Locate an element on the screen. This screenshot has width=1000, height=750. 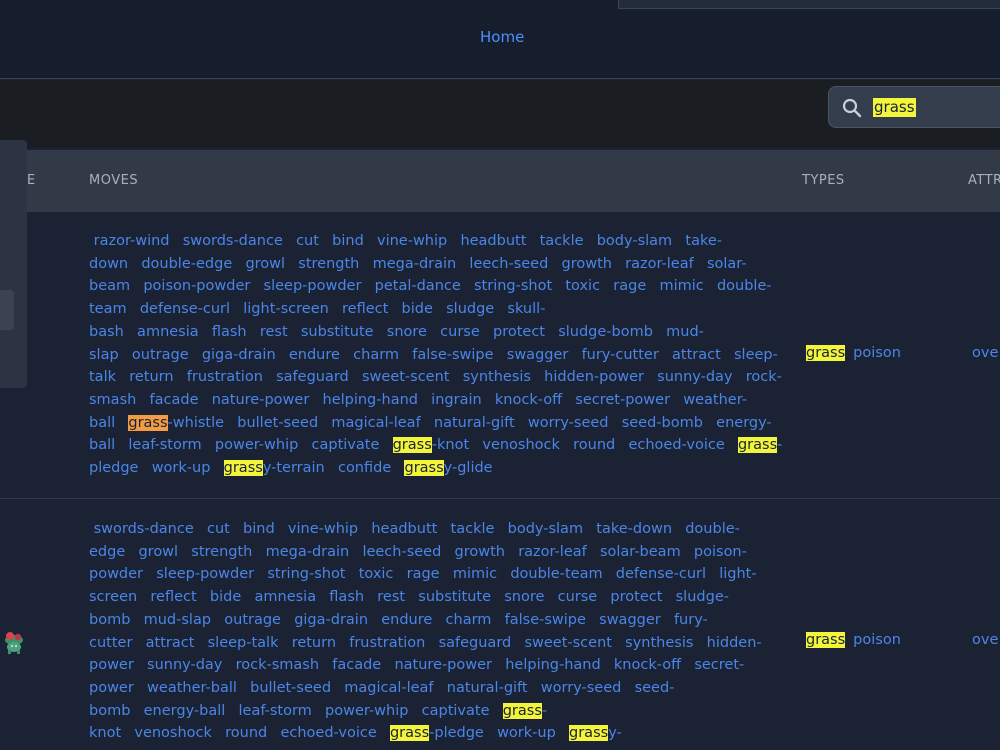
search-input: grass is located at coordinates (914, 107).